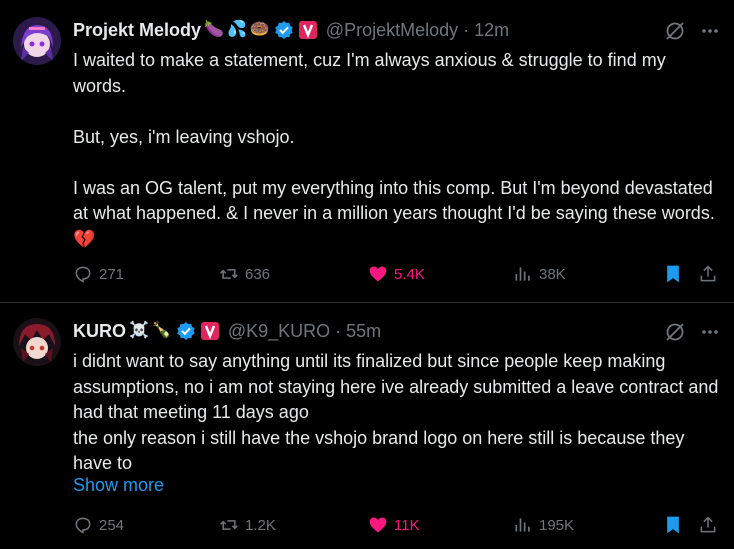 The width and height of the screenshot is (734, 549). I want to click on display-name: KURO, so click(99, 331).